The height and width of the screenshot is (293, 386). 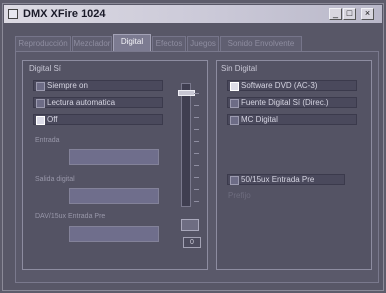 What do you see at coordinates (98, 85) in the screenshot?
I see `siempre-on-checkbox: Siempre on` at bounding box center [98, 85].